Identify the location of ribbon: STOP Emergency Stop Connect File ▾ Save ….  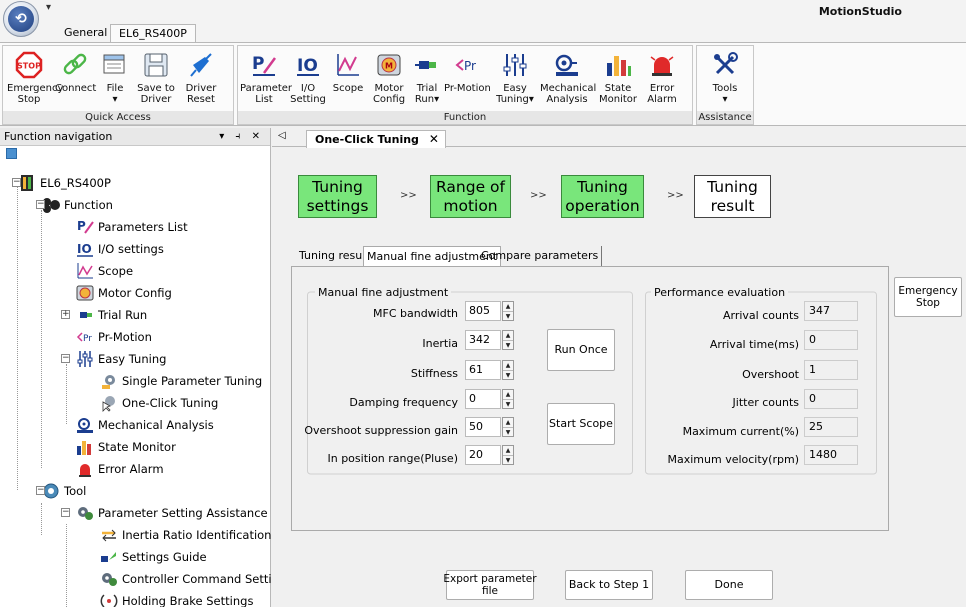
(483, 84).